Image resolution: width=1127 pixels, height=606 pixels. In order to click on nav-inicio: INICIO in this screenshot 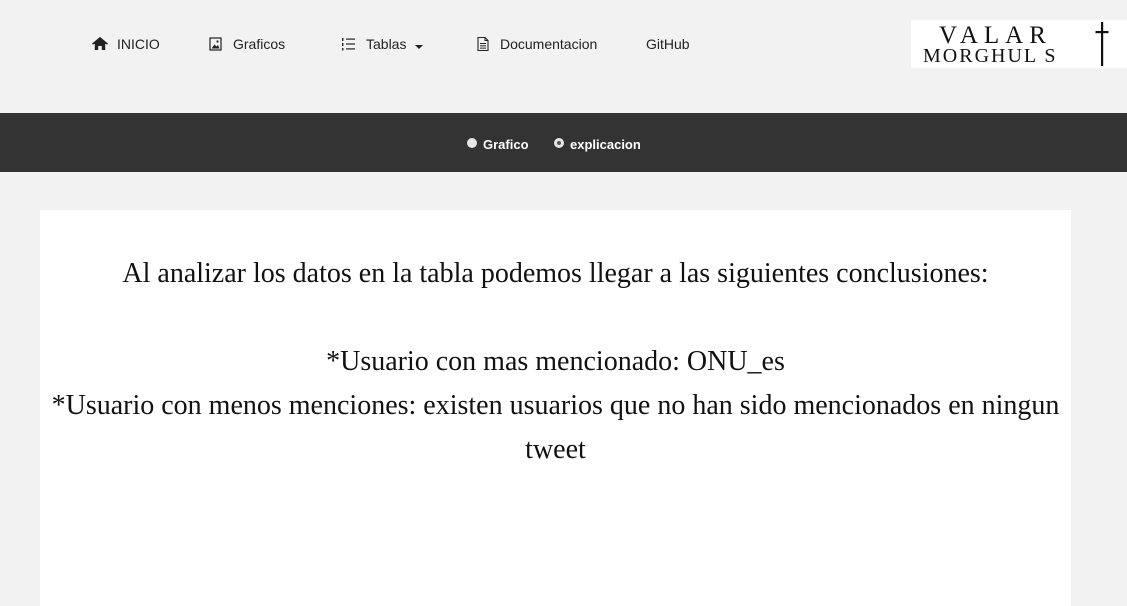, I will do `click(126, 44)`.